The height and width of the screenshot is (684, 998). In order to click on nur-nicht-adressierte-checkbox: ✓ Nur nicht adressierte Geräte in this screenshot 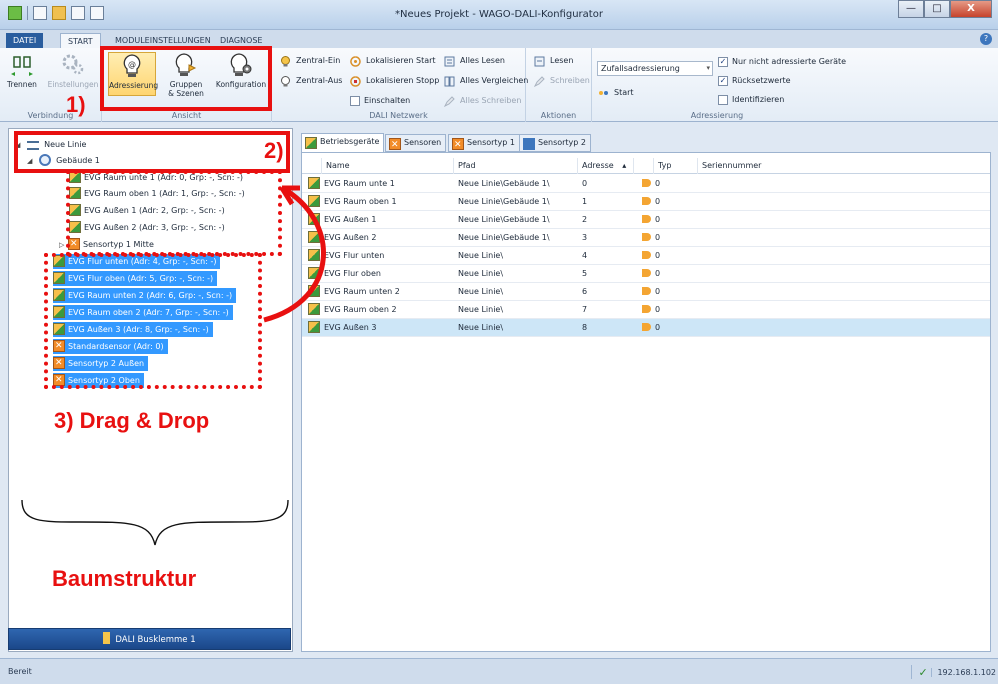, I will do `click(782, 62)`.